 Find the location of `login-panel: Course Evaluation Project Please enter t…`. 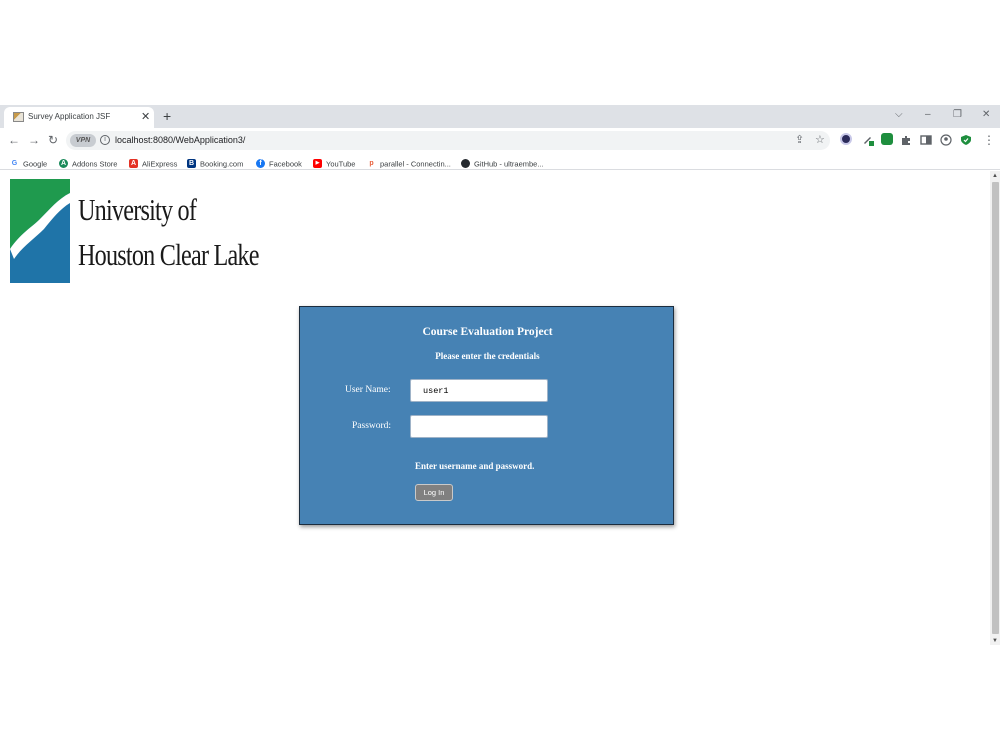

login-panel: Course Evaluation Project Please enter t… is located at coordinates (486, 415).